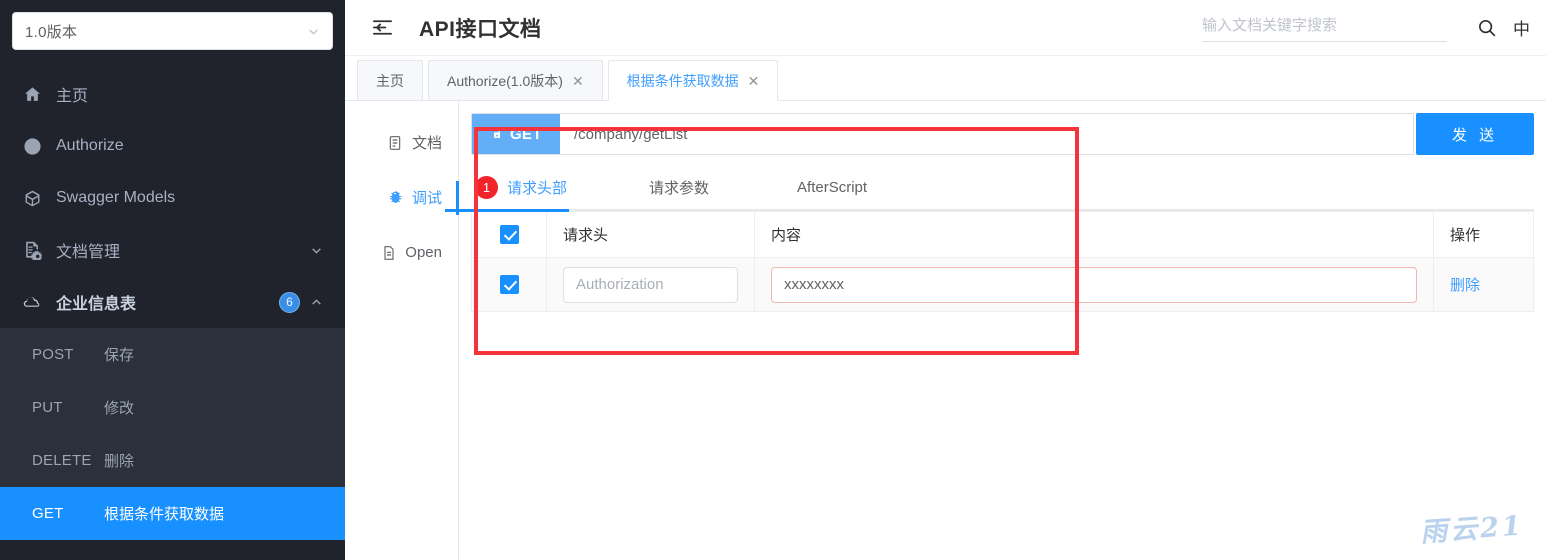 Image resolution: width=1546 pixels, height=560 pixels. I want to click on tab-label: Authorize(1.0版本), so click(505, 80).